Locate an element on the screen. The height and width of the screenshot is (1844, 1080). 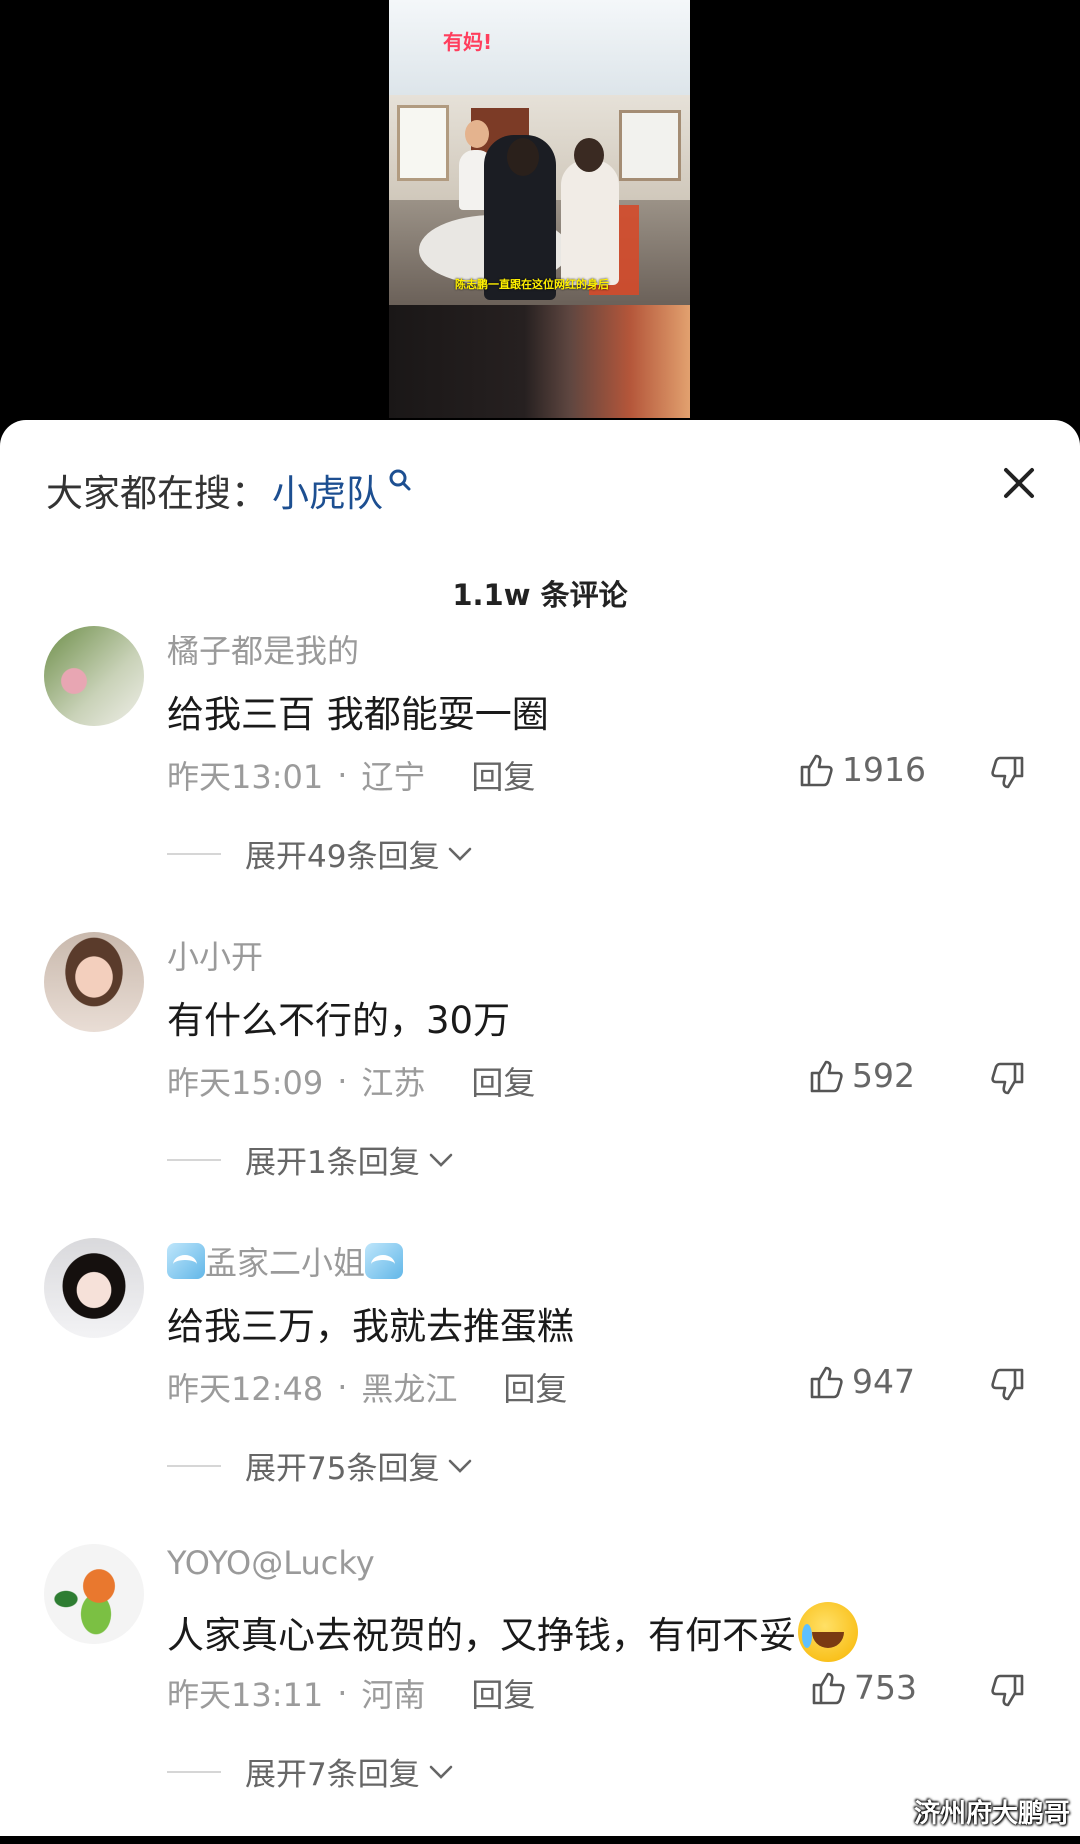
close-button is located at coordinates (1019, 483).